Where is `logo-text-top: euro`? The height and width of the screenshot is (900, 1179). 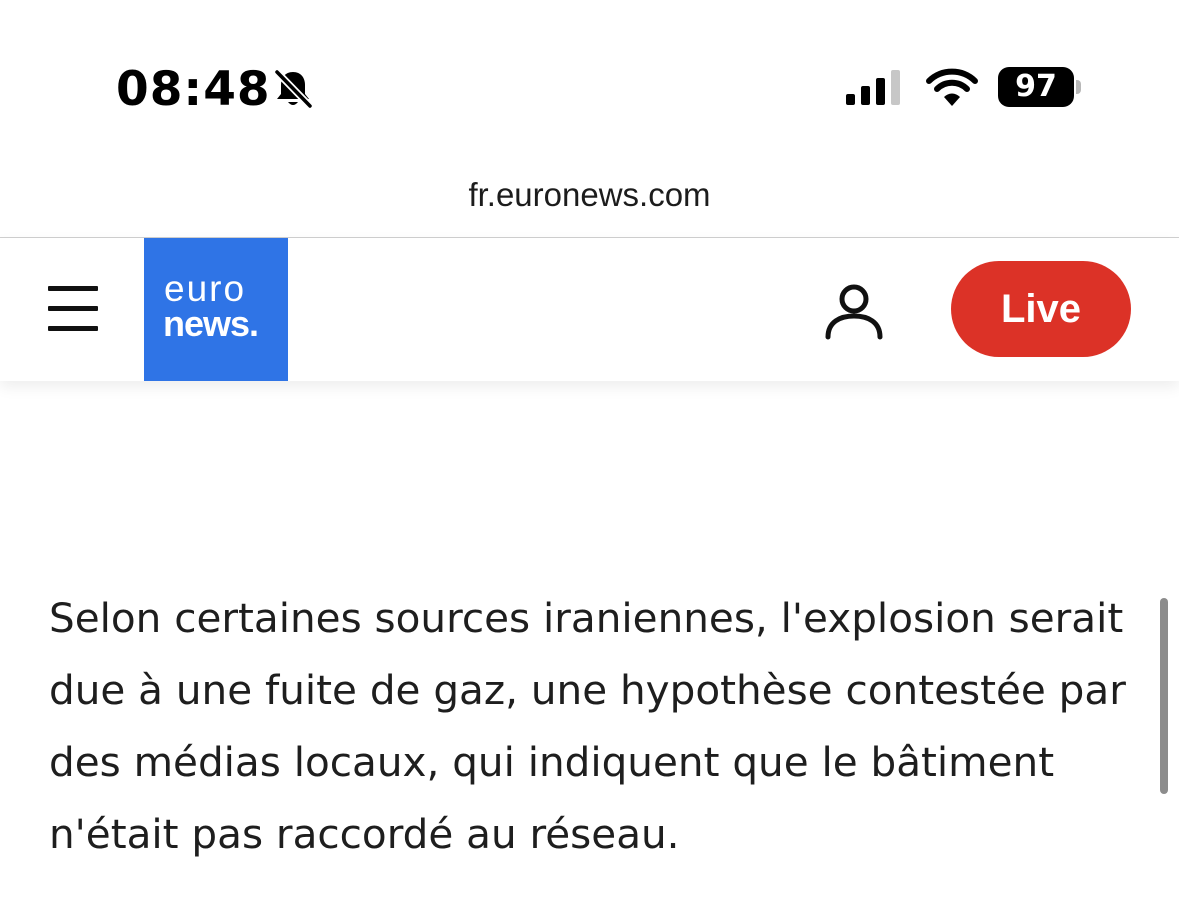
logo-text-top: euro is located at coordinates (205, 288).